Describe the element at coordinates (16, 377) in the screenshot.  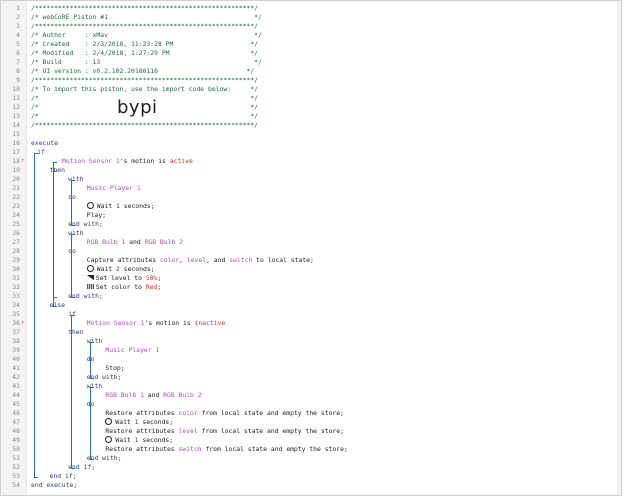
I see `line-number: 42` at that location.